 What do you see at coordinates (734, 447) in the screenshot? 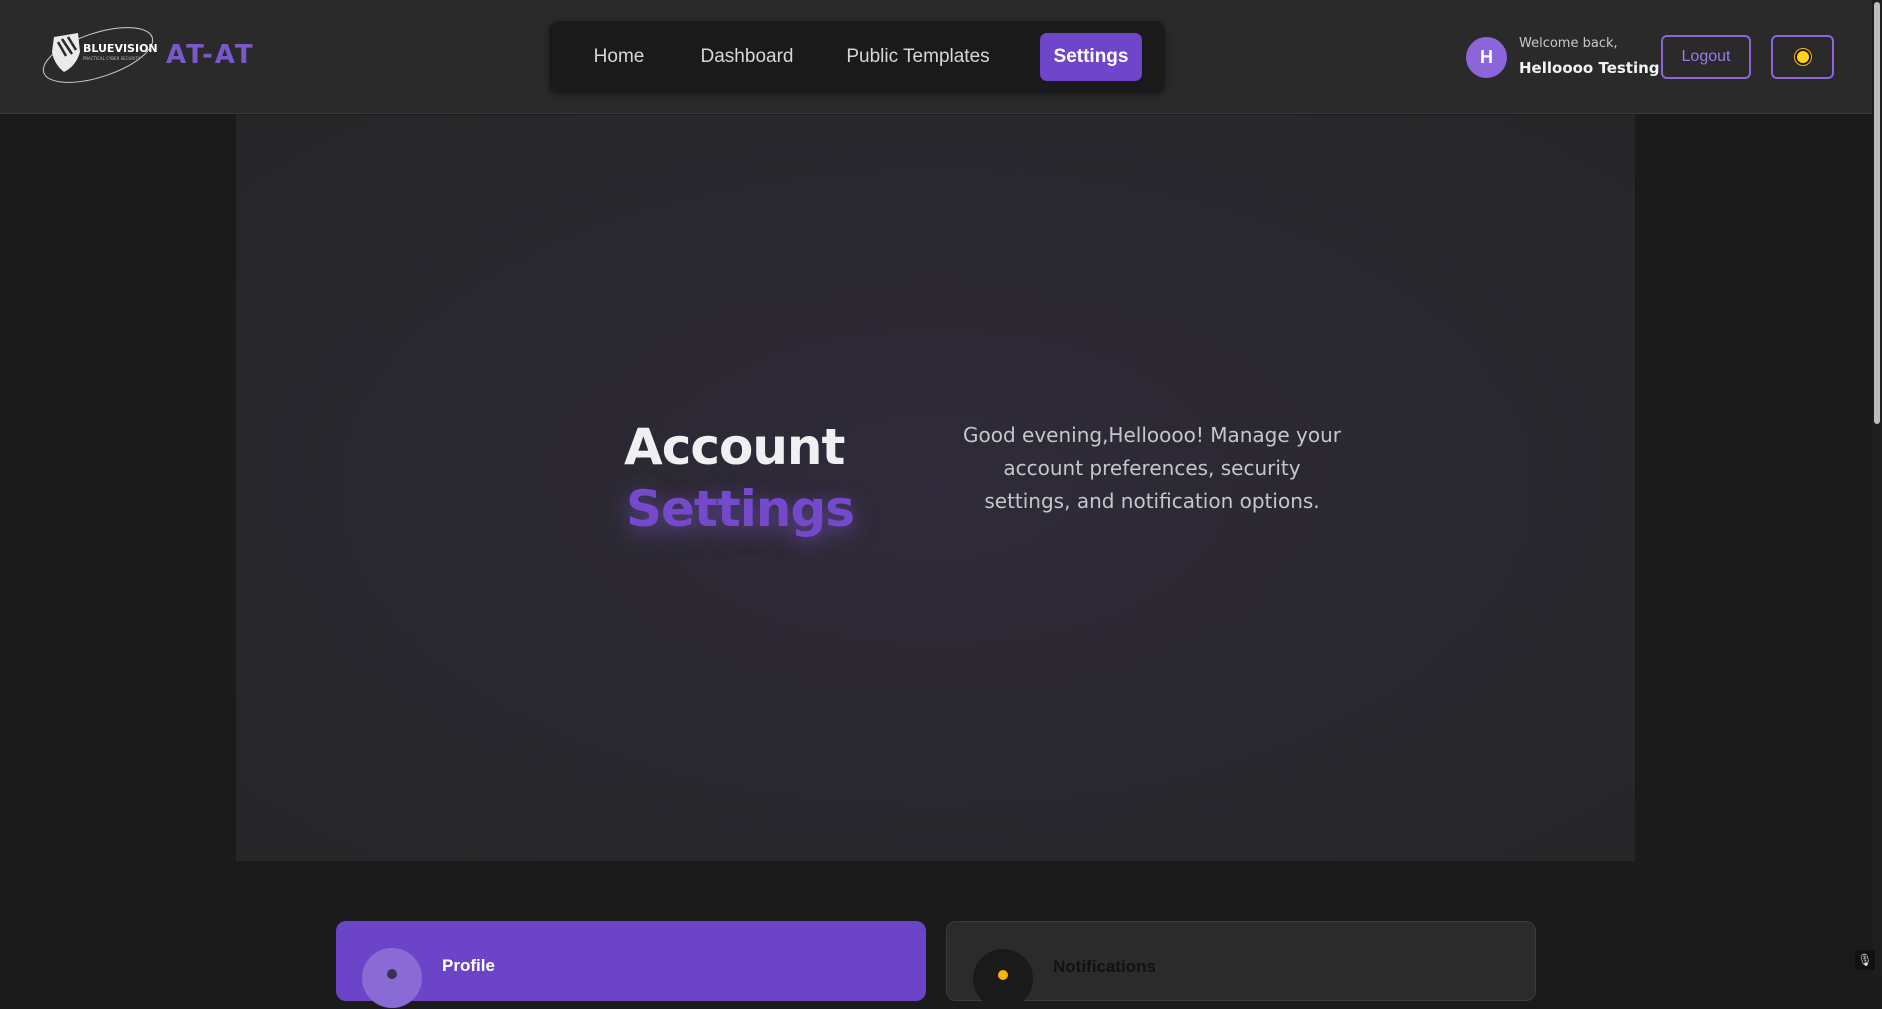
I see `page-title: Account` at bounding box center [734, 447].